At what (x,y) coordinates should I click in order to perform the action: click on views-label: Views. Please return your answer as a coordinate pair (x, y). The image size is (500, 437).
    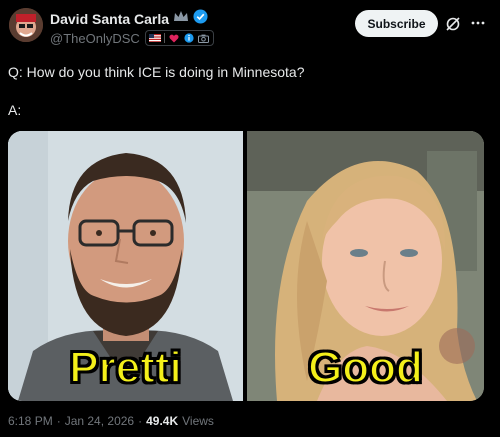
    Looking at the image, I should click on (198, 421).